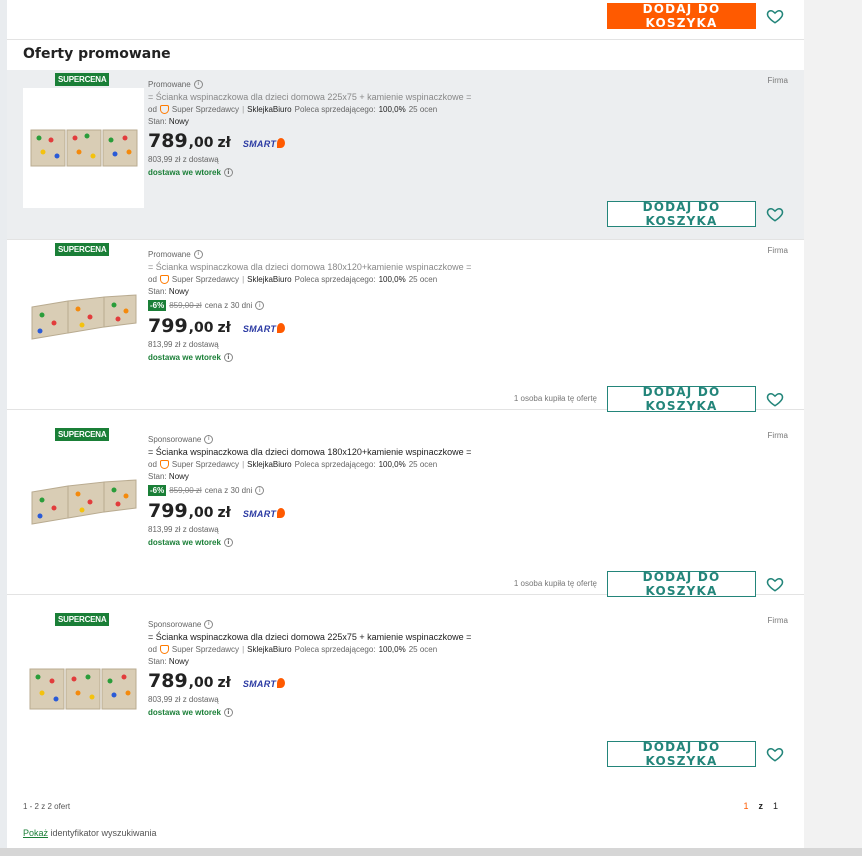 This screenshot has height=856, width=862. Describe the element at coordinates (405, 20) in the screenshot. I see `previous-offer-footer: DODAJ DO KOSZYKA` at that location.